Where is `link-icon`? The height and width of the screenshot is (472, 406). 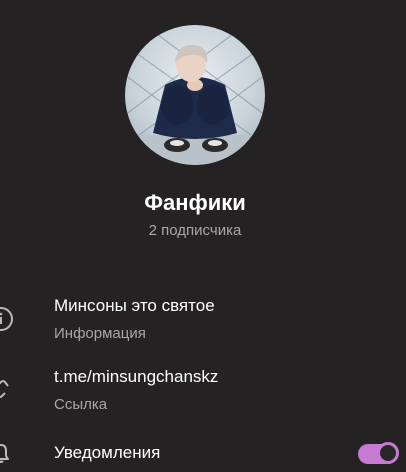
link-icon is located at coordinates (4, 389).